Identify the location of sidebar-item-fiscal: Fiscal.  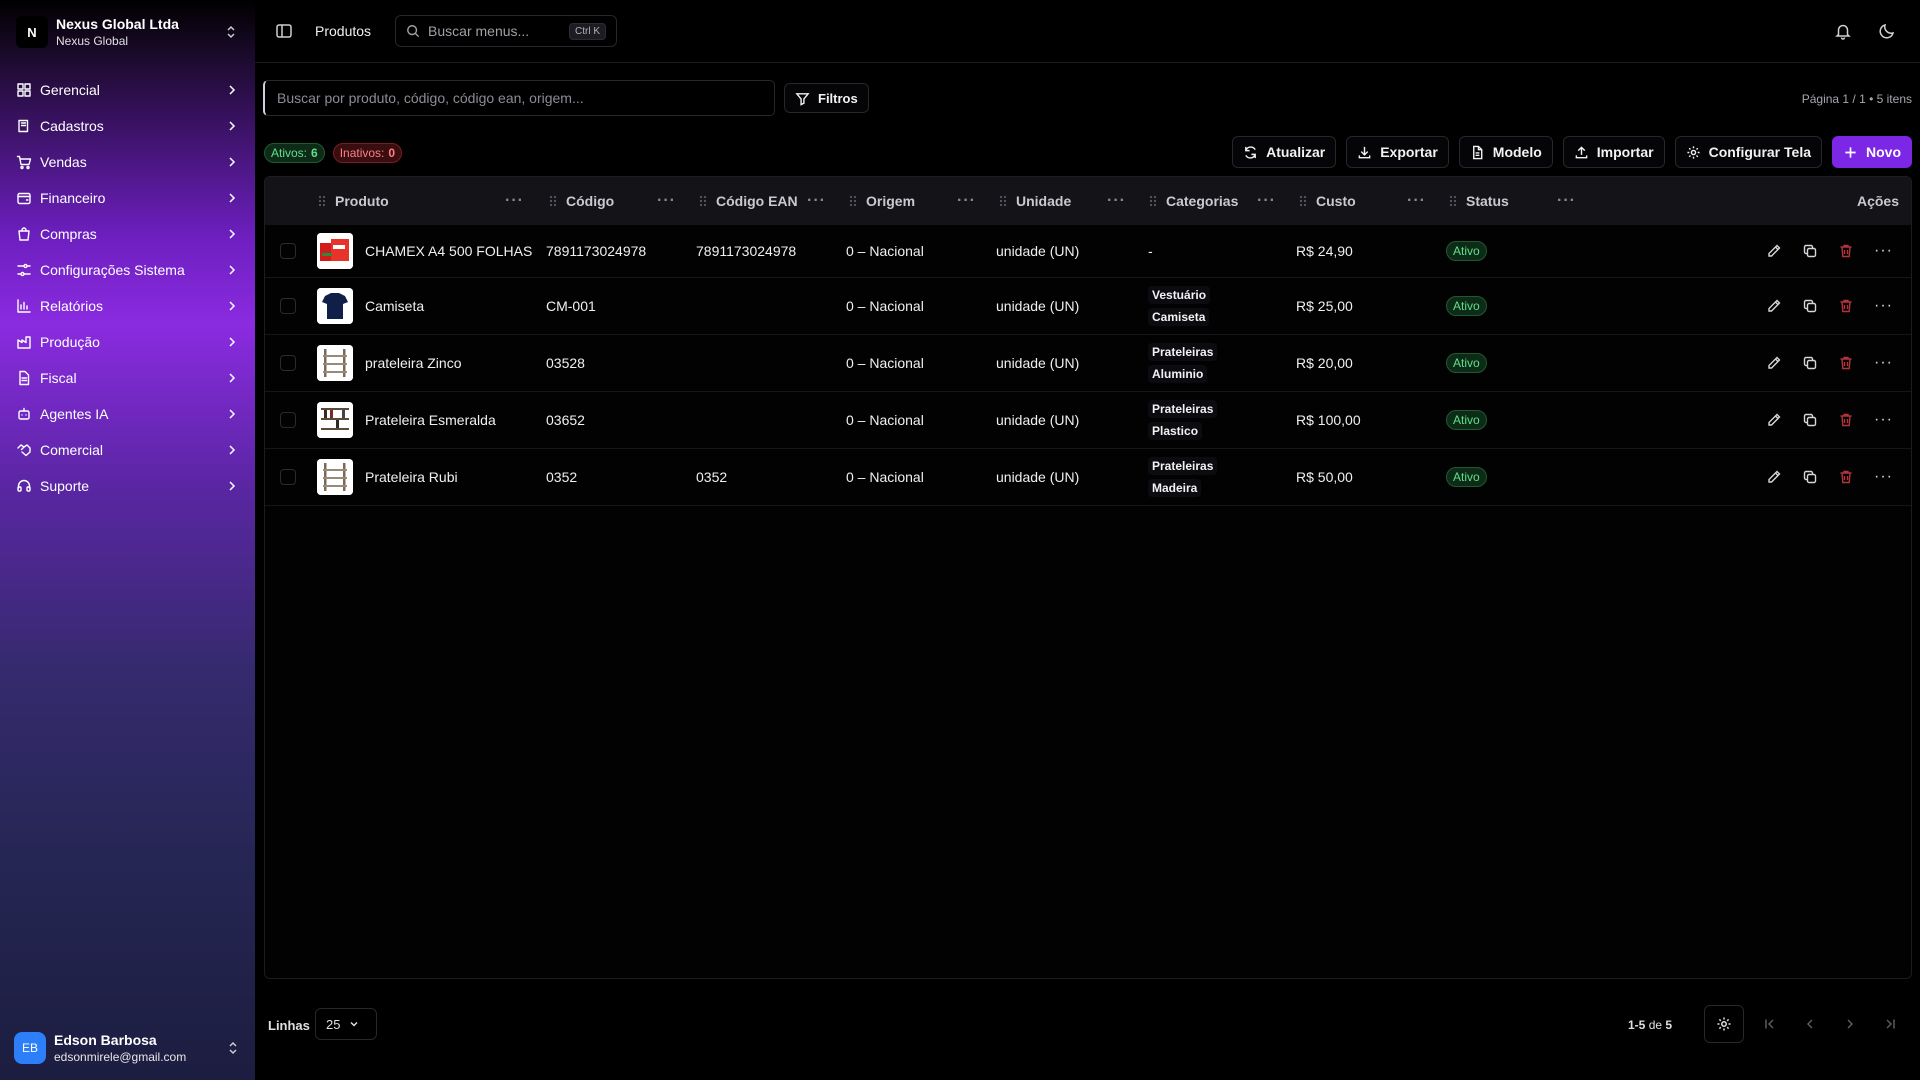
(127, 378).